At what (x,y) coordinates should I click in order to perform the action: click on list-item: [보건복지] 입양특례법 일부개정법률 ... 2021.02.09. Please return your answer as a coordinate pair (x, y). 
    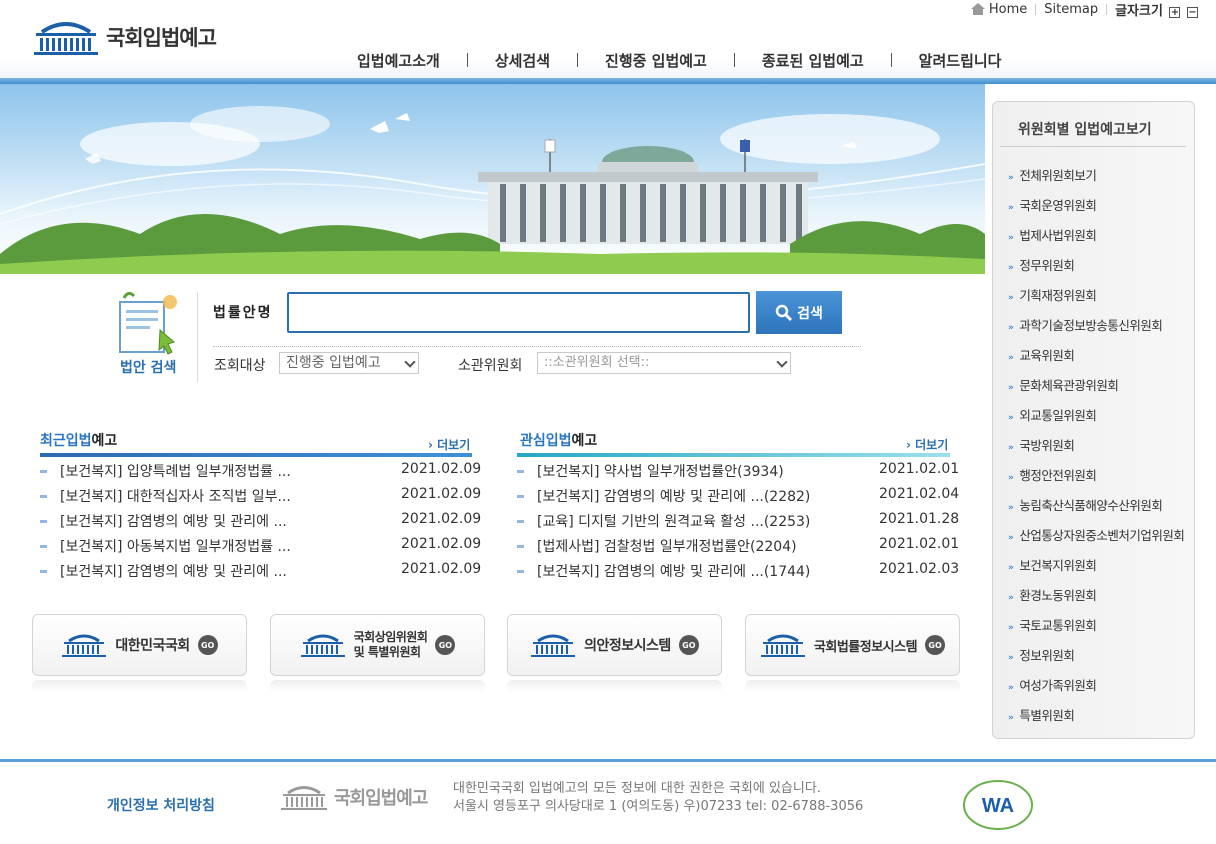
    Looking at the image, I should click on (262, 471).